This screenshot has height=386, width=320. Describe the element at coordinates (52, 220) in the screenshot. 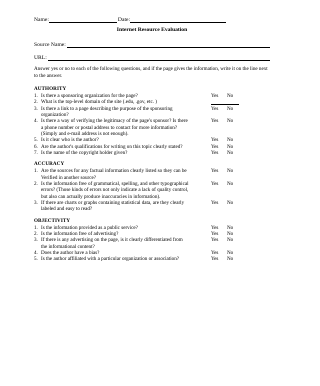

I see `section-heading: OBJECTIVITY` at that location.